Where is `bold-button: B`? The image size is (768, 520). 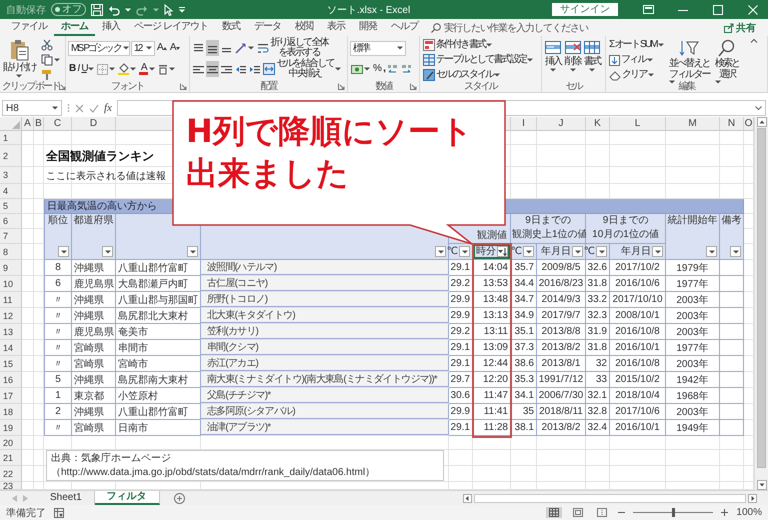 bold-button: B is located at coordinates (72, 69).